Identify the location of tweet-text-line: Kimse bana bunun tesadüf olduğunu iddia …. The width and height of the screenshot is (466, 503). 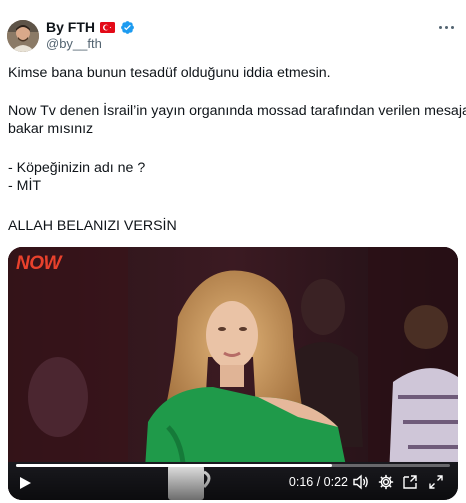
(169, 73).